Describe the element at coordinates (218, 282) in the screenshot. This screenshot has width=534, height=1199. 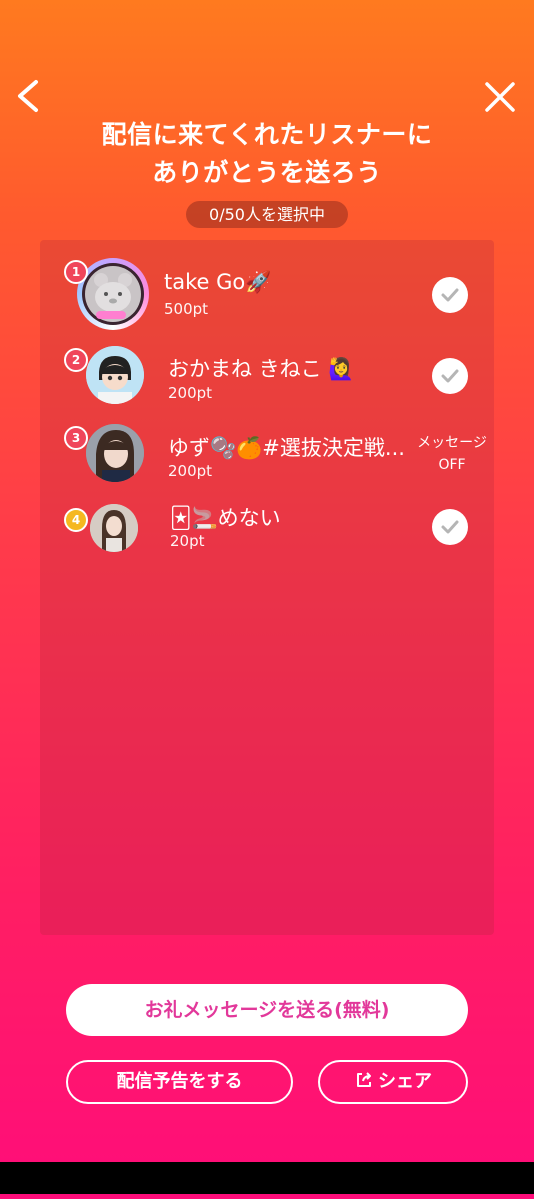
I see `listener-name: take Go🚀` at that location.